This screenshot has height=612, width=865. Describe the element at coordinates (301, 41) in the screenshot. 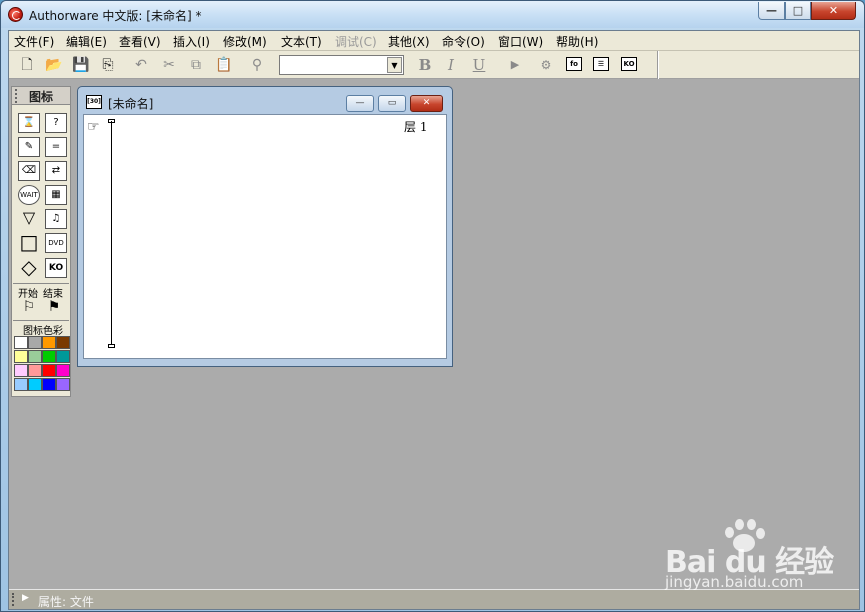

I see `menu-item: 文本(T)` at that location.